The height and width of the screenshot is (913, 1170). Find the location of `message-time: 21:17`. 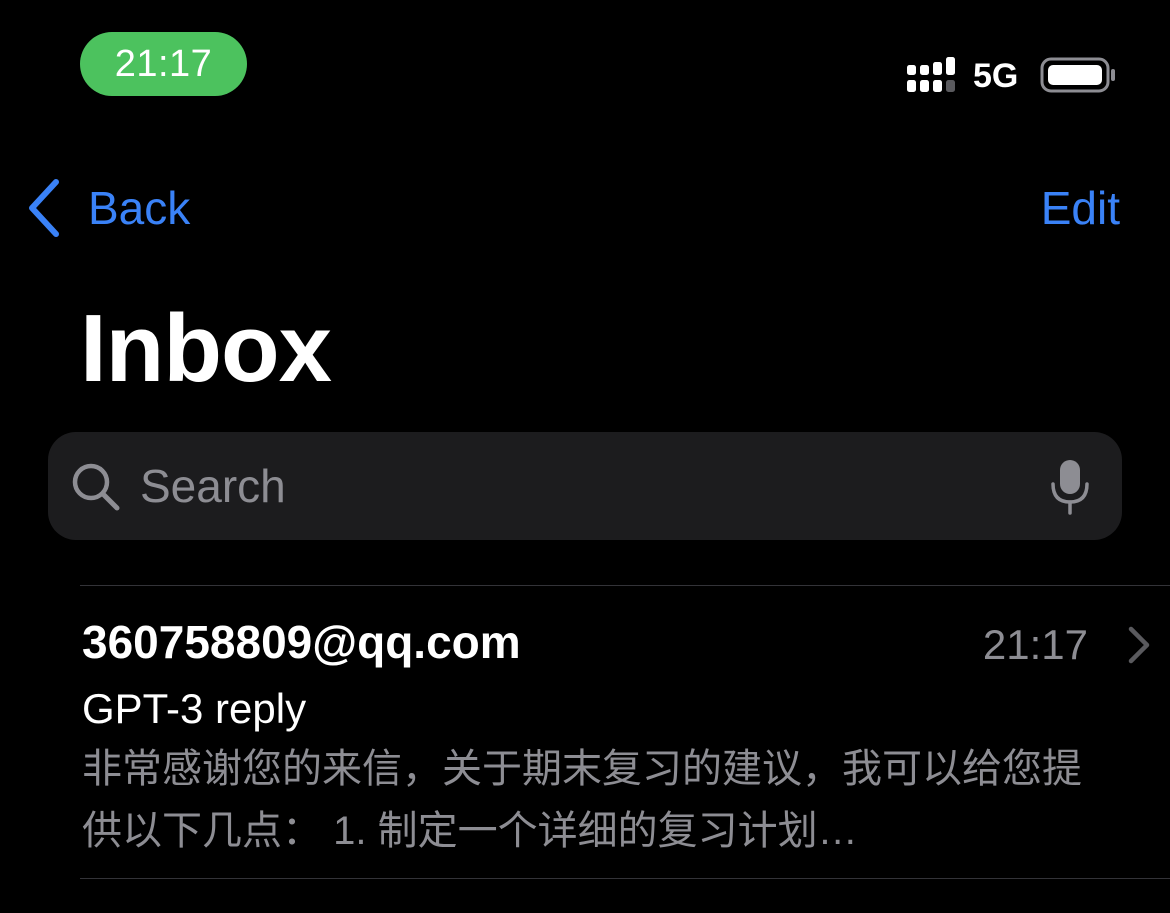

message-time: 21:17 is located at coordinates (1035, 644).